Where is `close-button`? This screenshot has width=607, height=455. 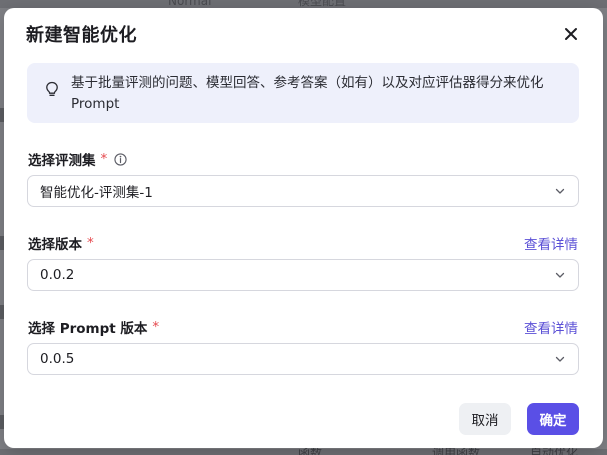 close-button is located at coordinates (571, 34).